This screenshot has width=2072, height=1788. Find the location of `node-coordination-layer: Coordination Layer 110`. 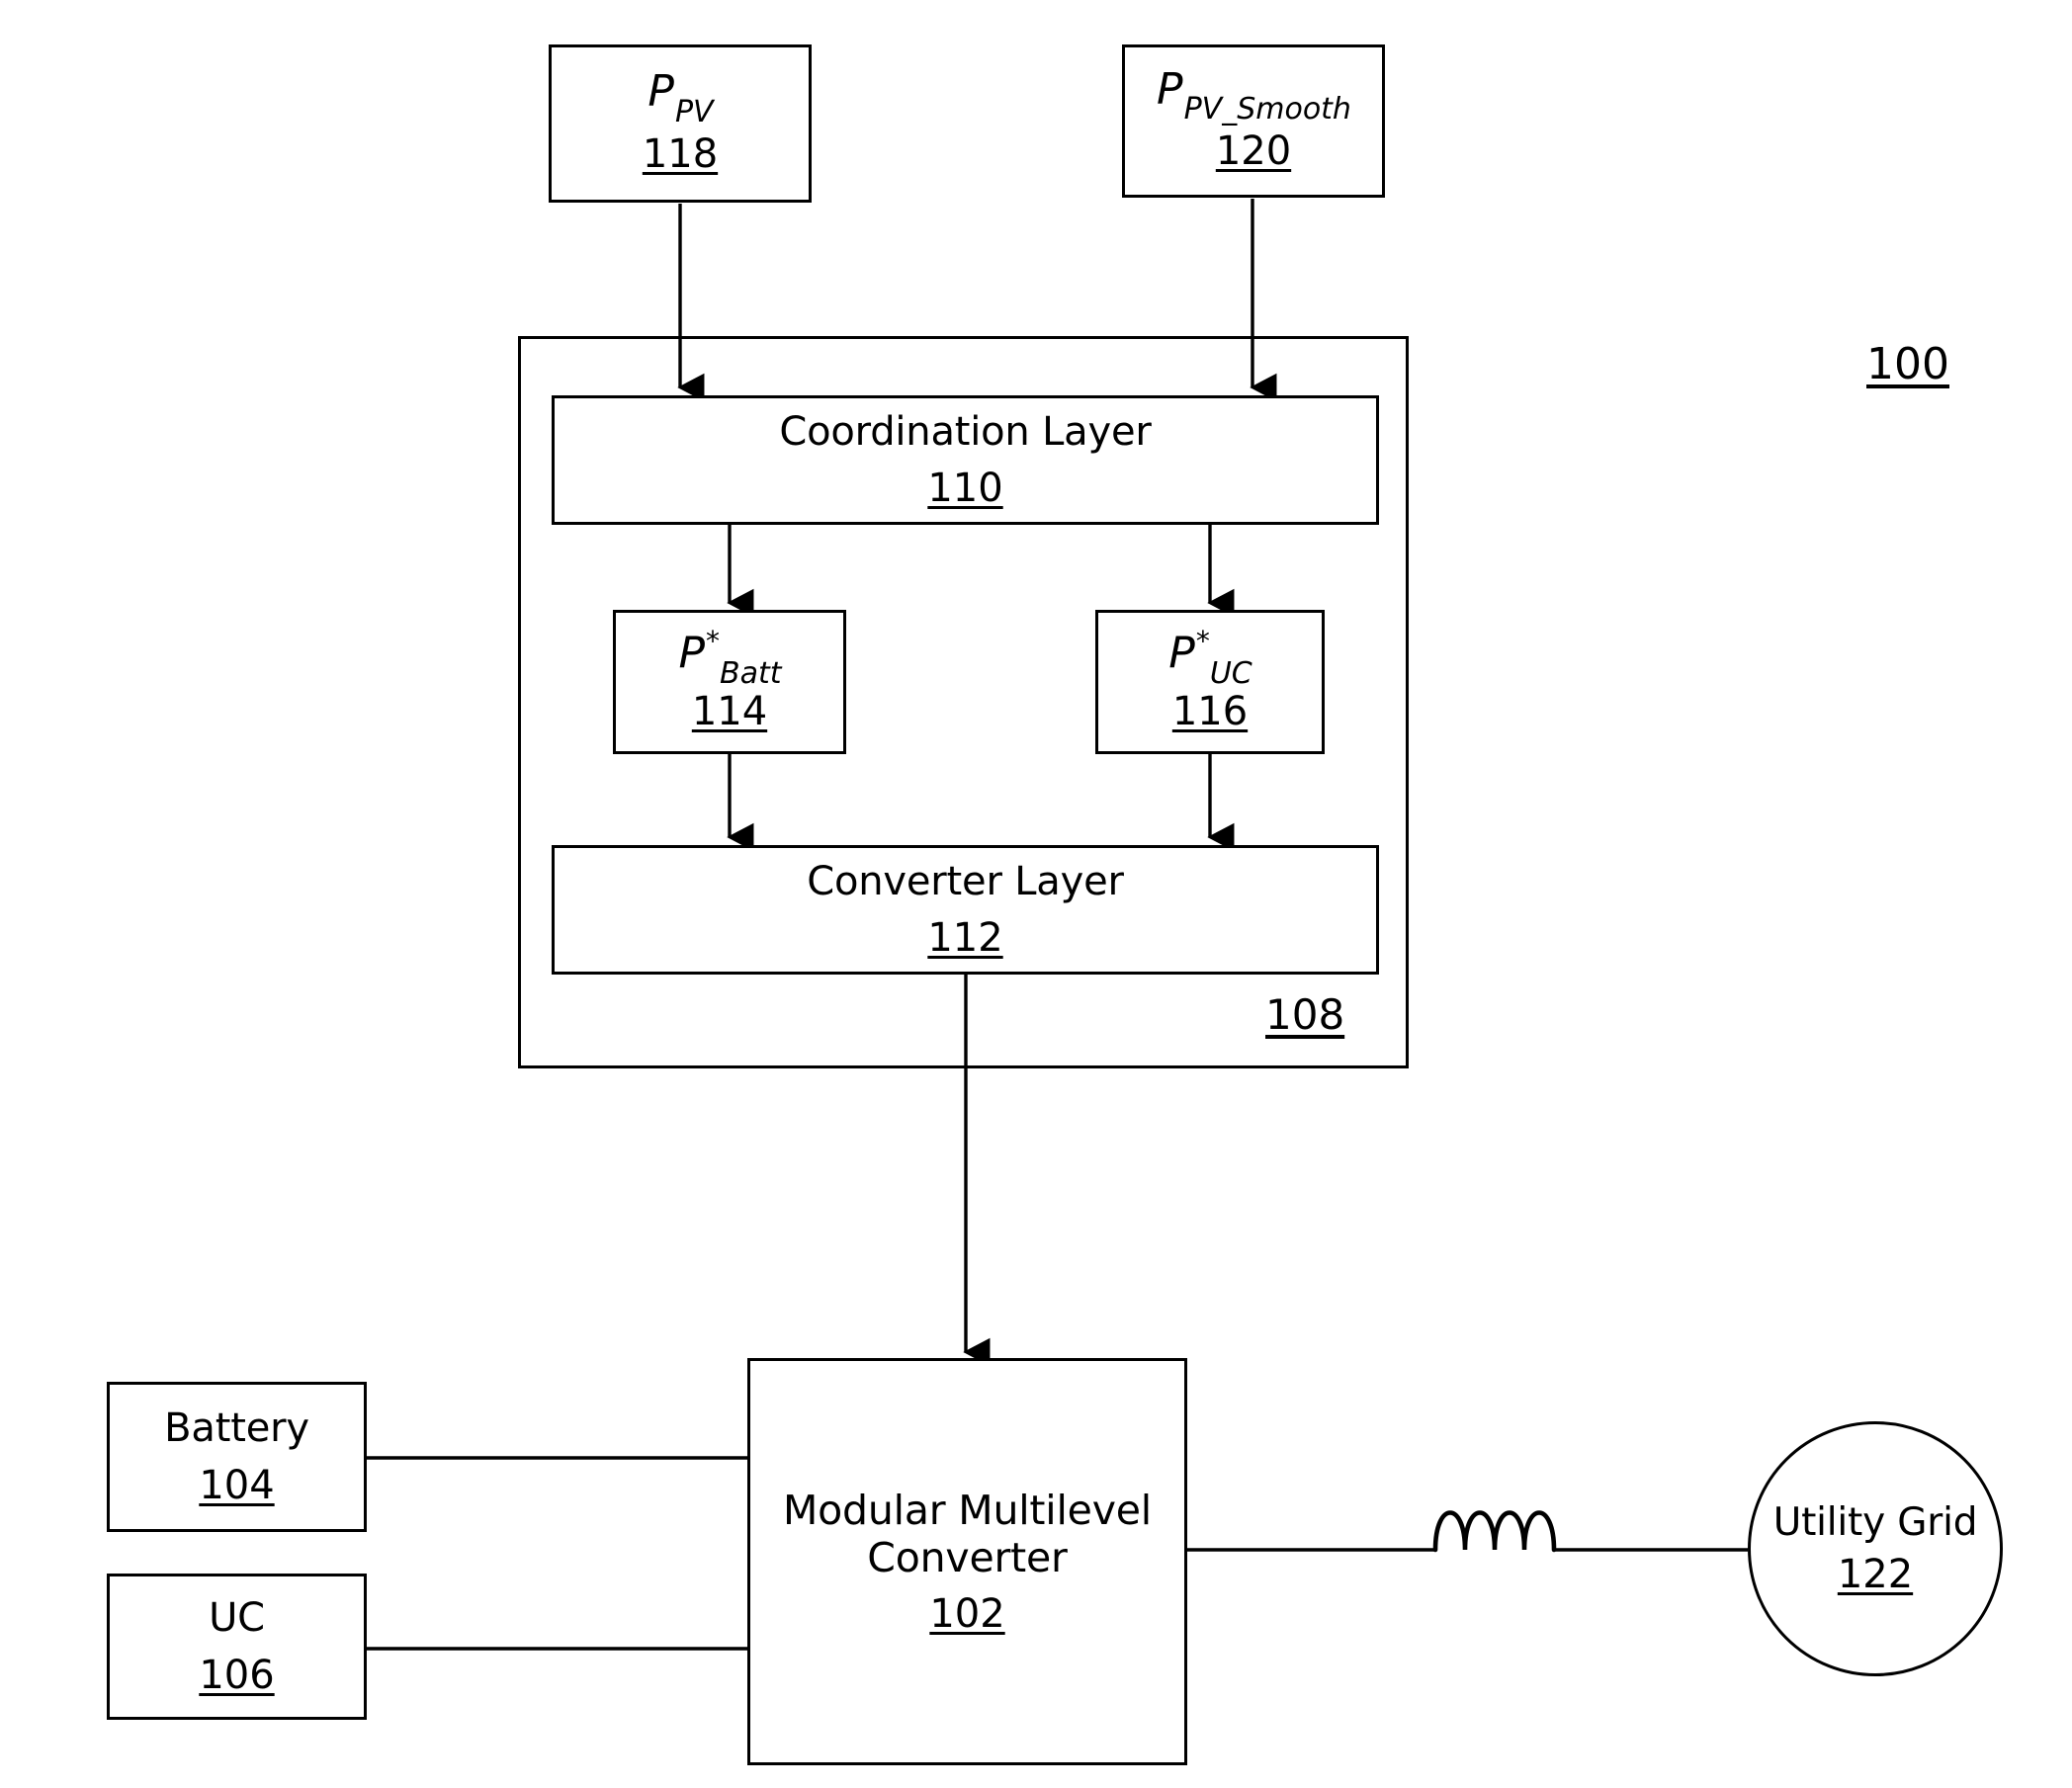

node-coordination-layer: Coordination Layer 110 is located at coordinates (965, 460).